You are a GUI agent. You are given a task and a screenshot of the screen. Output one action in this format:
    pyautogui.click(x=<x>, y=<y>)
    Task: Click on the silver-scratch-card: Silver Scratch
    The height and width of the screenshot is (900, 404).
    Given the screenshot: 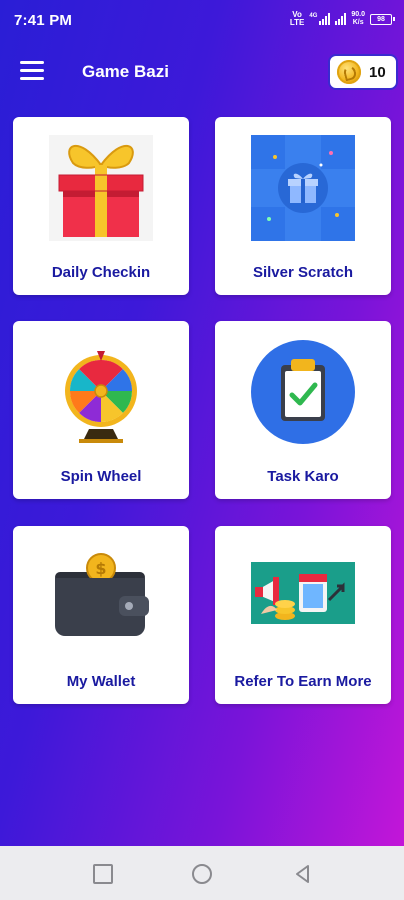 What is the action you would take?
    pyautogui.click(x=303, y=206)
    